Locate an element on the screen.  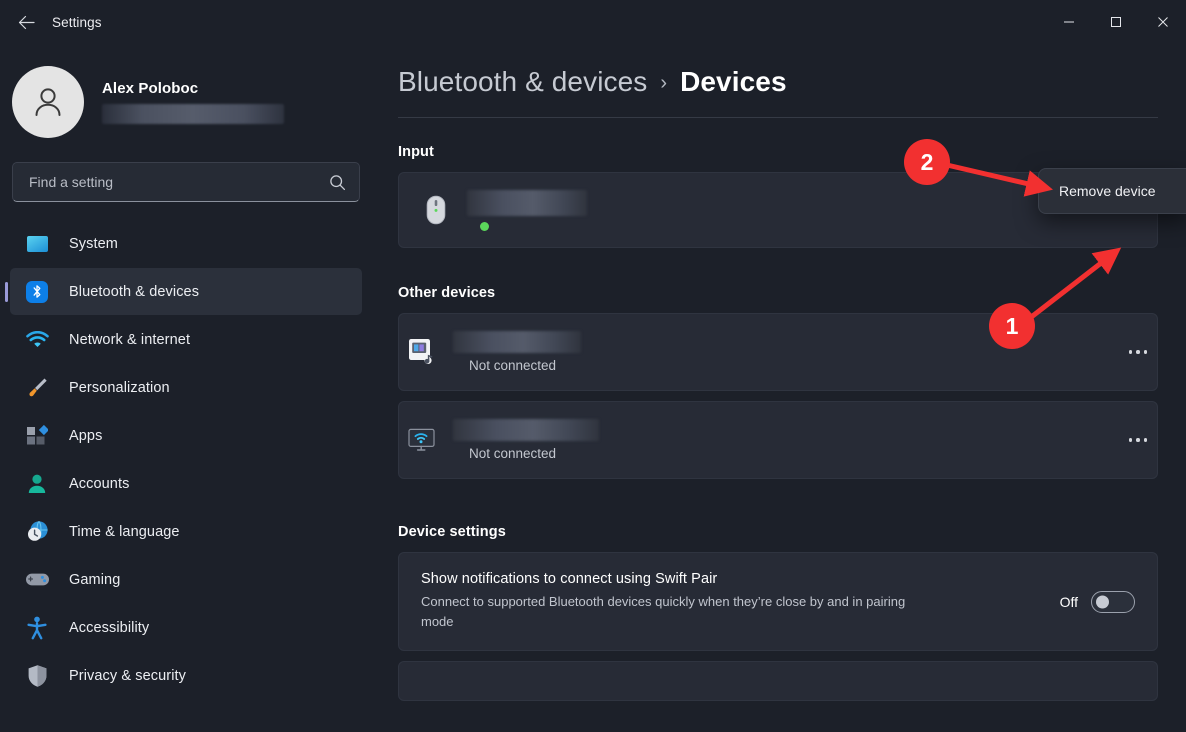
sidebar-item-label: System is located at coordinates (93, 243).